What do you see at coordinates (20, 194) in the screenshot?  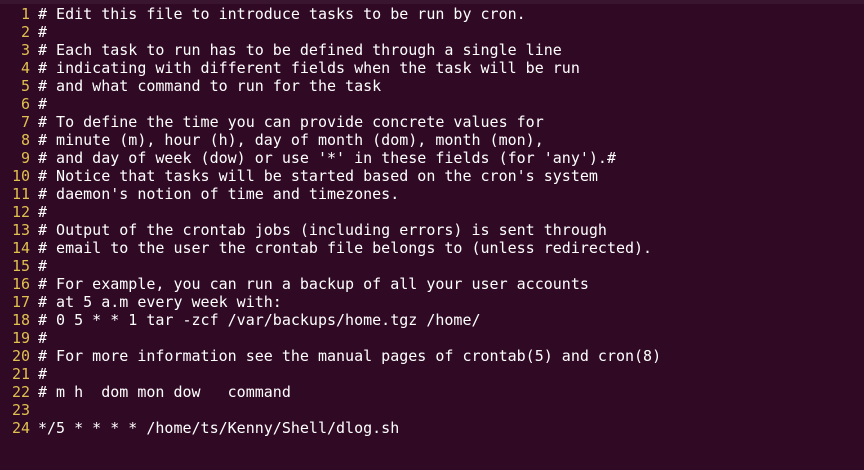 I see `line-number: 11` at bounding box center [20, 194].